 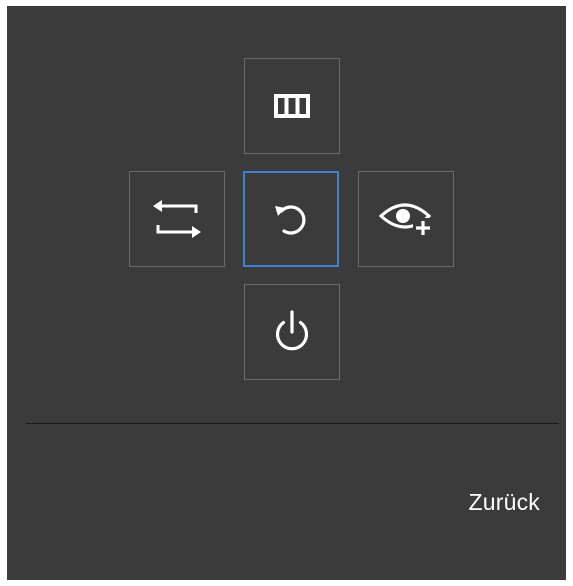 I want to click on columns-icon, so click(x=292, y=106).